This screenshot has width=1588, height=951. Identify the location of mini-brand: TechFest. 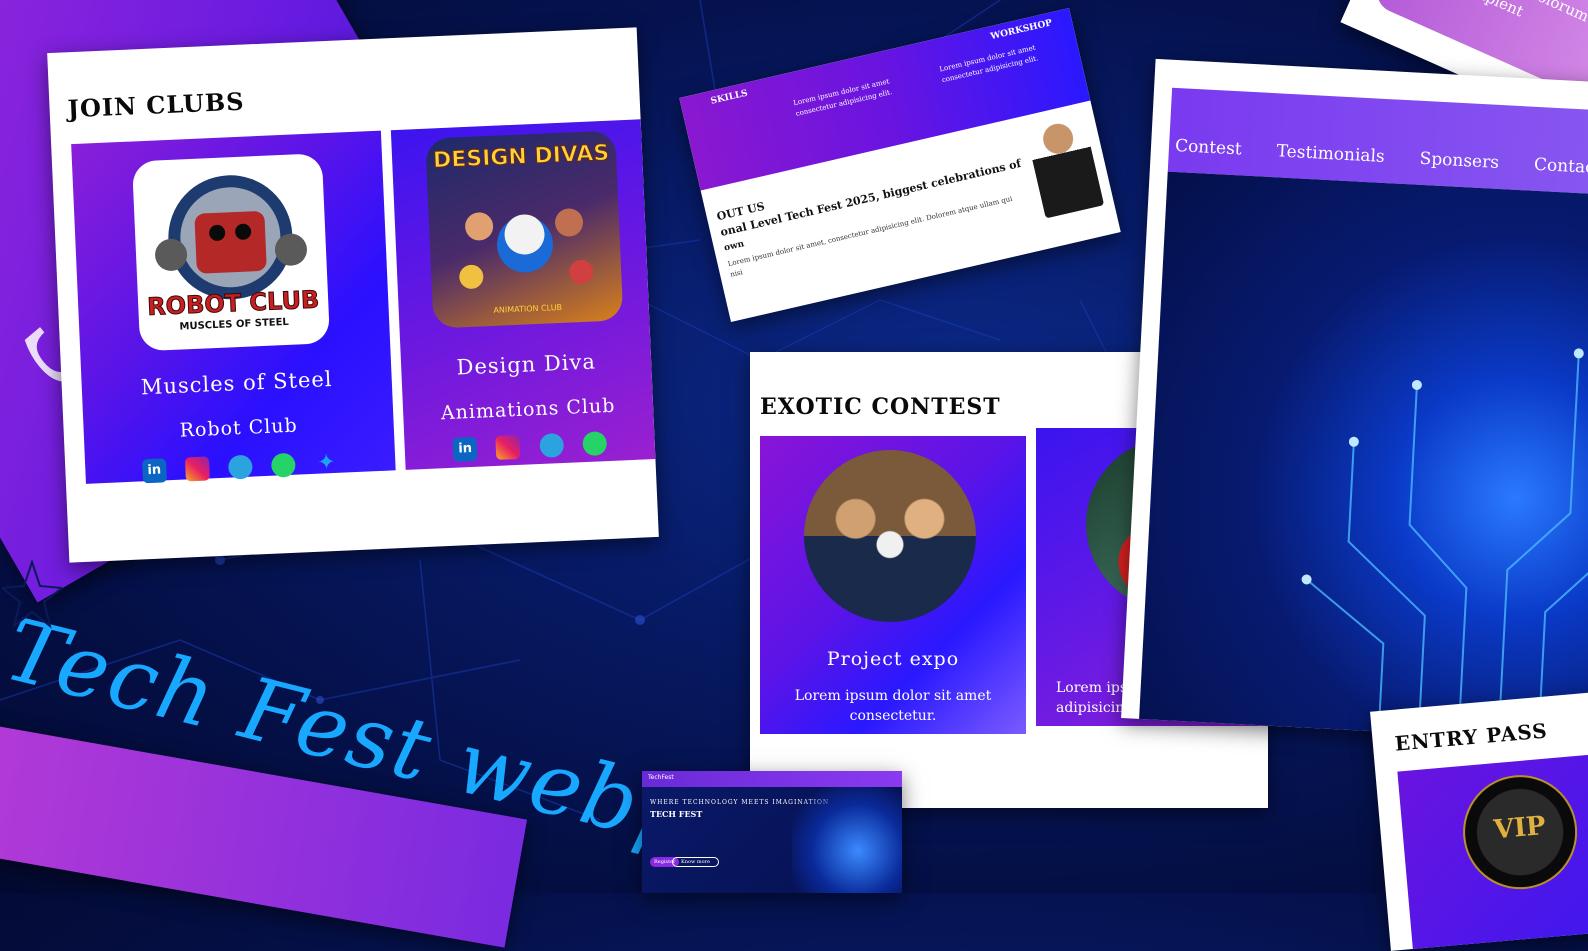
(661, 777).